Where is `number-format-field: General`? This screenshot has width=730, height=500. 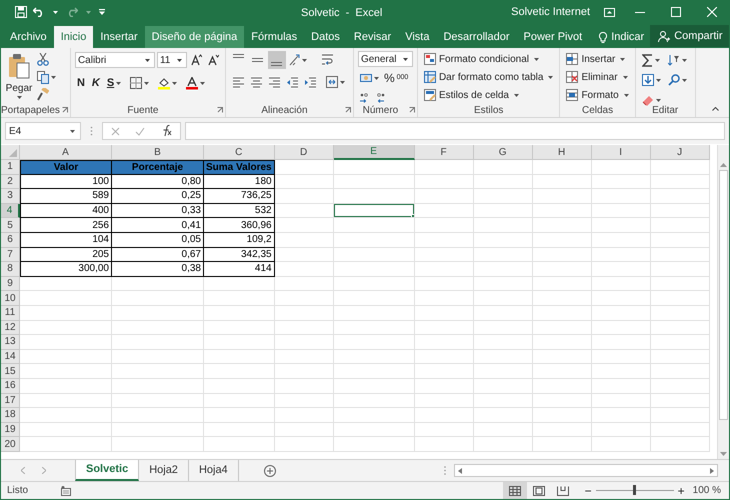 number-format-field: General is located at coordinates (385, 59).